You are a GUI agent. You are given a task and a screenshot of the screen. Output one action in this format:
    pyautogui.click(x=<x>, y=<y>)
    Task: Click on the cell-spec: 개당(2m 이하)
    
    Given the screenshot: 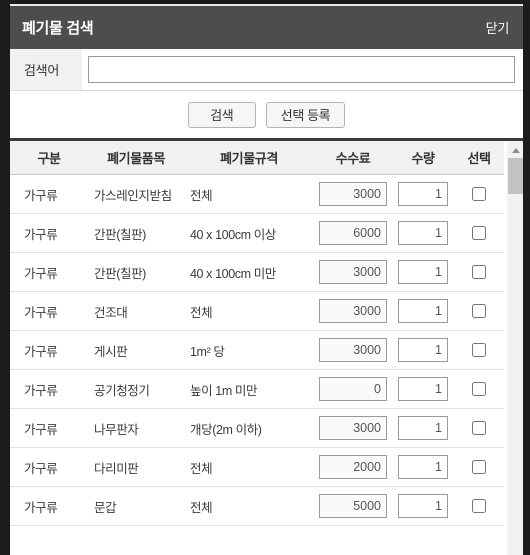 What is the action you would take?
    pyautogui.click(x=249, y=428)
    